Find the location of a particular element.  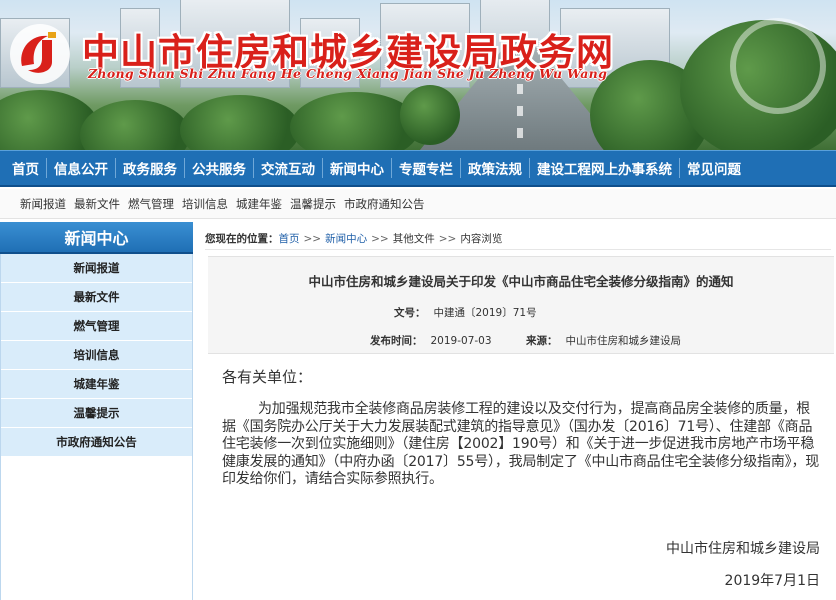

sub-nav: 新闻报道 最新文件 燃气管理 培训信息 城建年鉴 温馨提示 市政府通知公告 is located at coordinates (418, 204).